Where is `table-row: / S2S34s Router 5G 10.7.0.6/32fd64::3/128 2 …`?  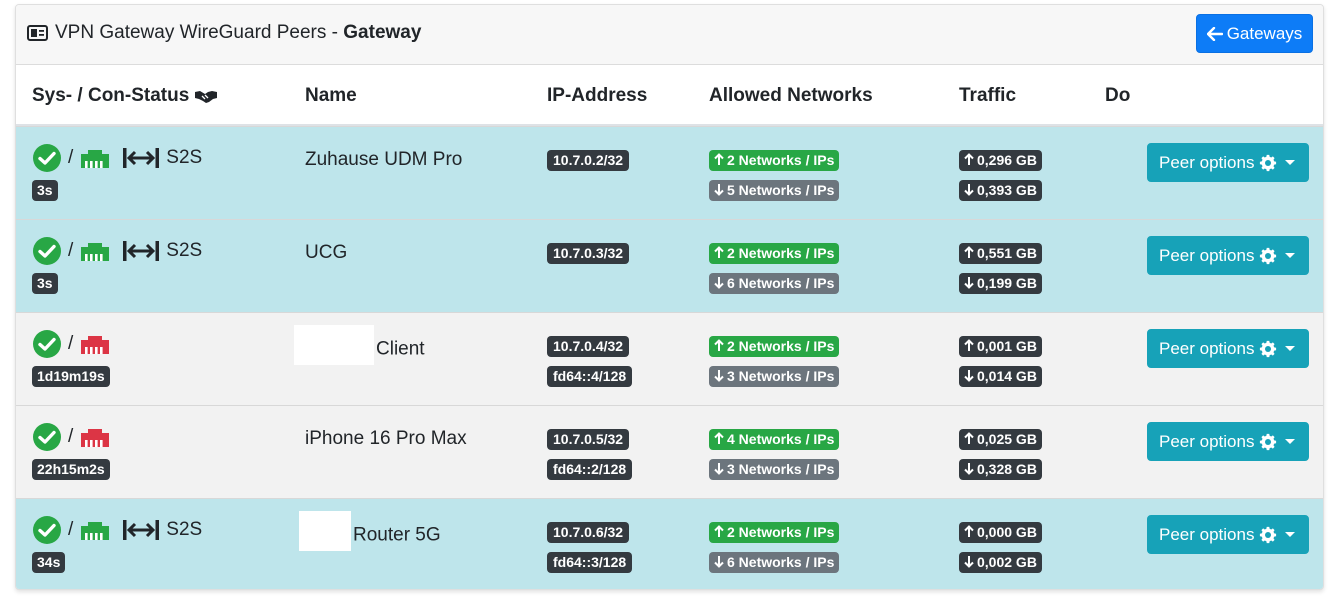
table-row: / S2S34s Router 5G 10.7.0.6/32fd64::3/128 2 … is located at coordinates (669, 543).